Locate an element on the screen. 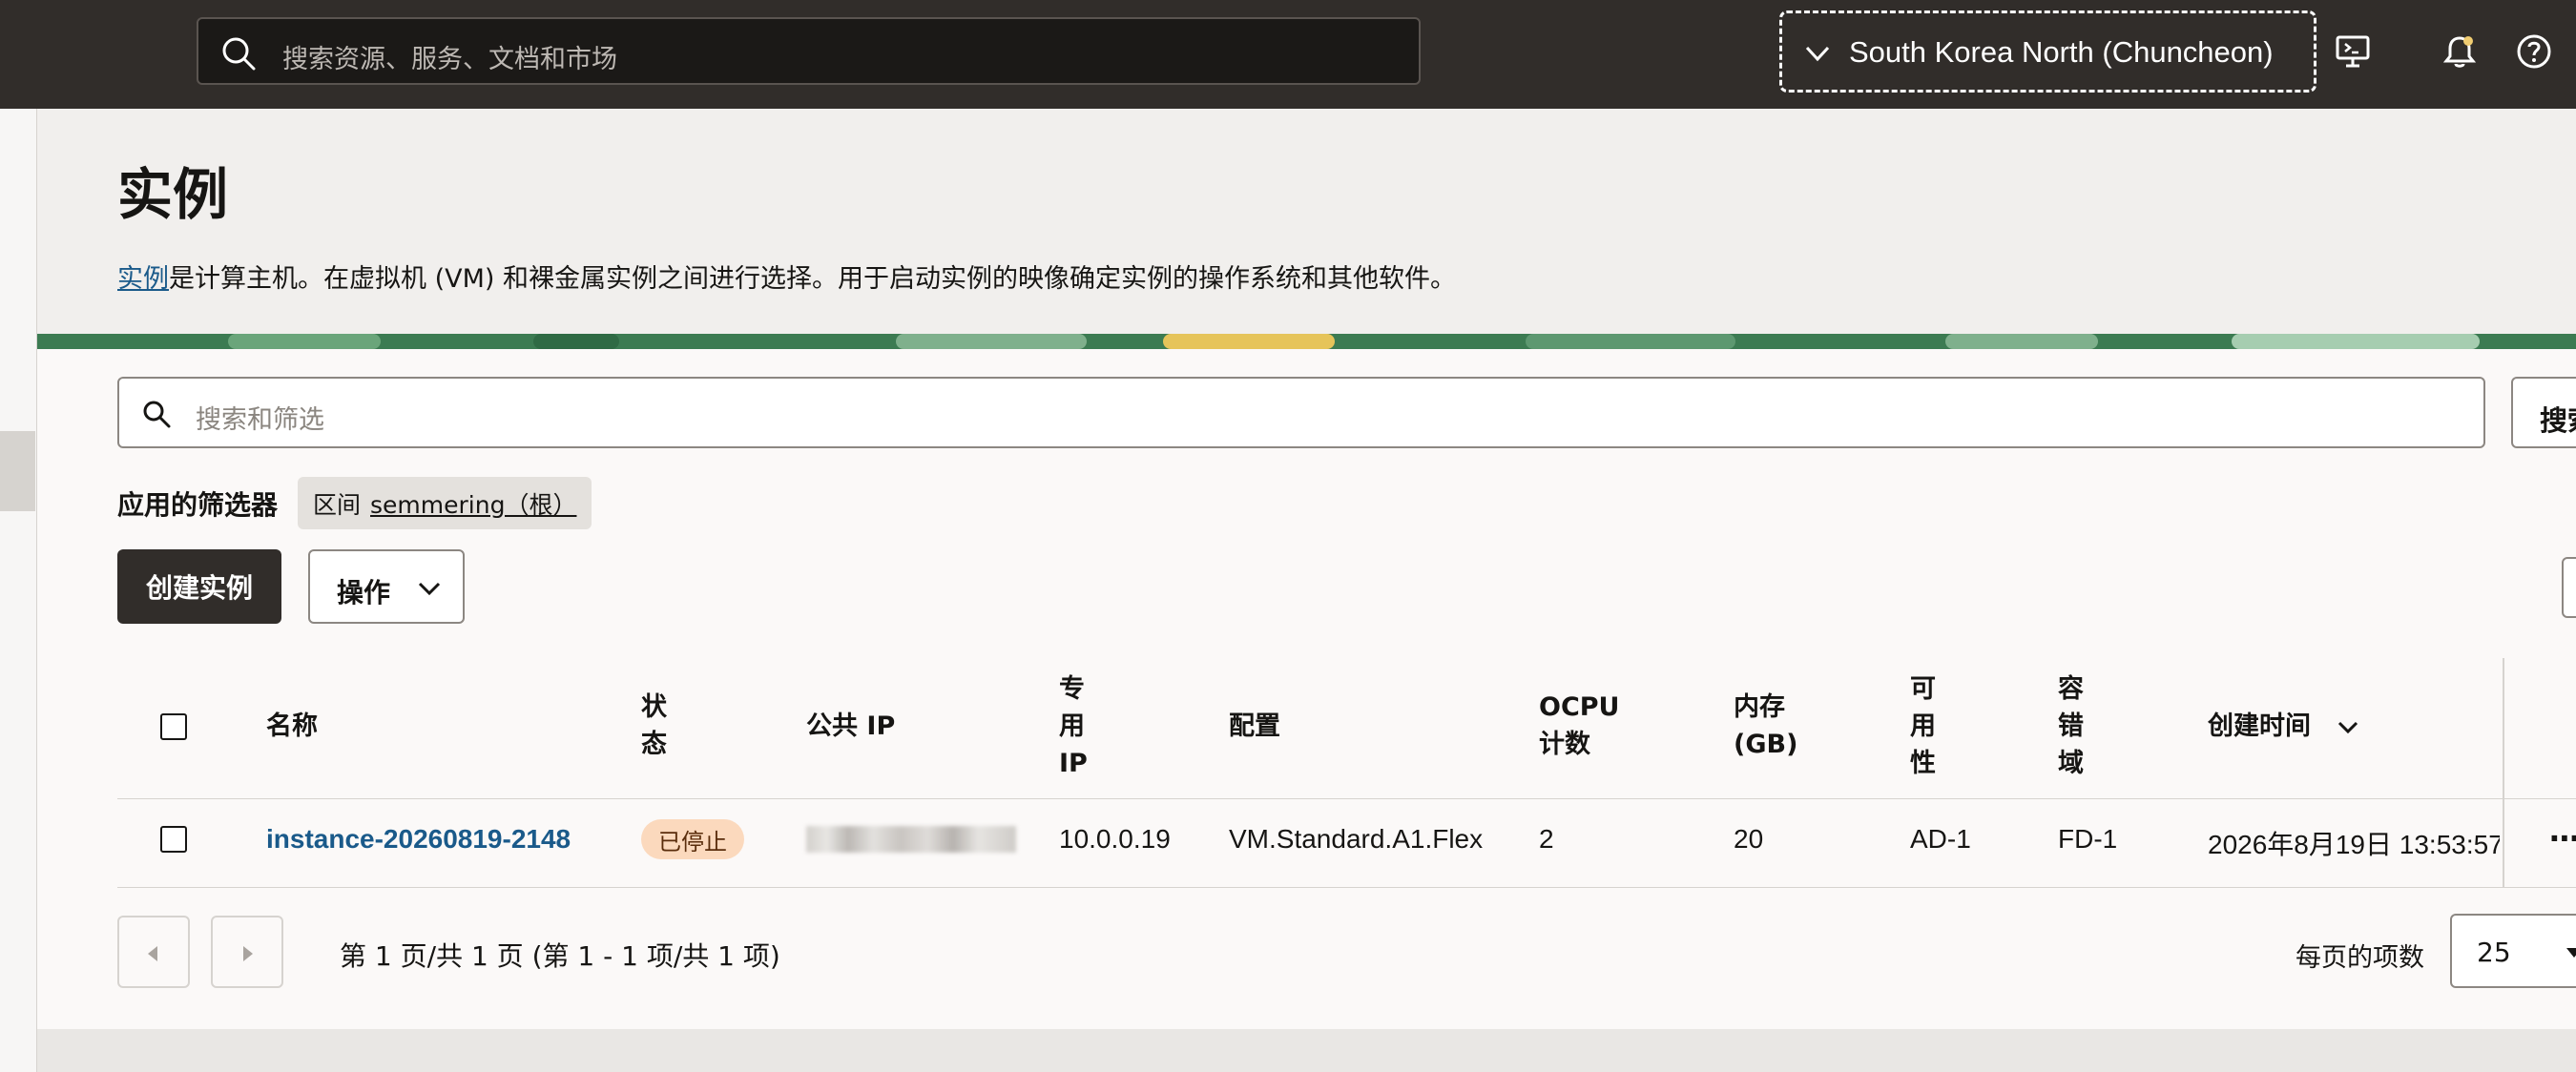 This screenshot has height=1072, width=2576. region-name: South Korea North (Chuncheon) is located at coordinates (2061, 52).